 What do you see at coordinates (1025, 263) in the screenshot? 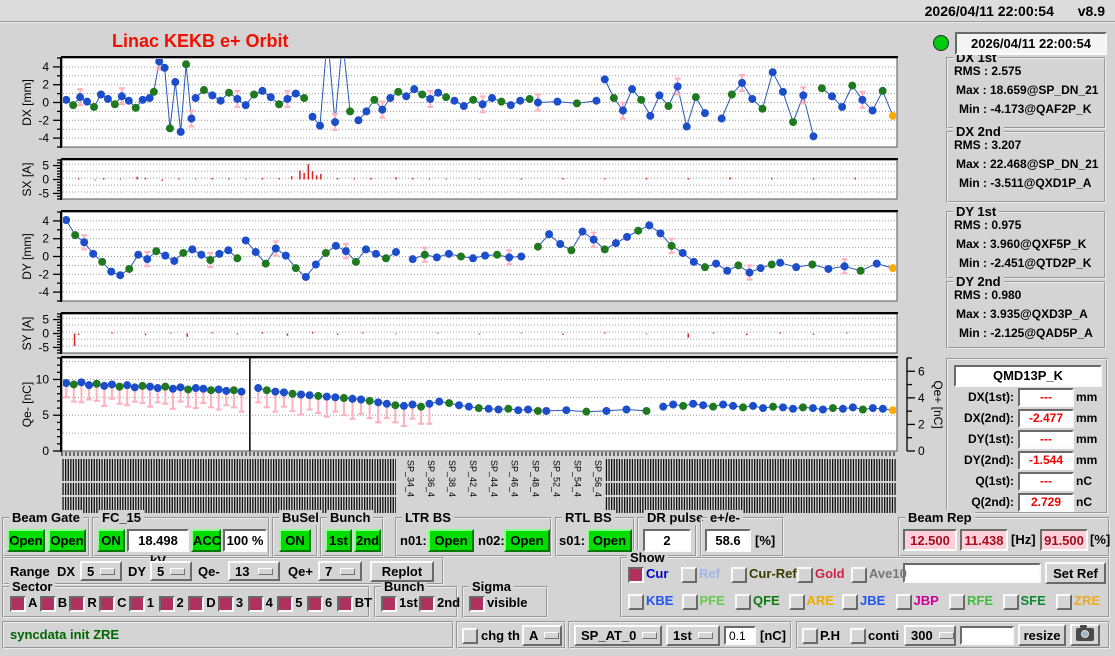
I see `stats-dy1-min: Min : -2.451@QTD2P_K` at bounding box center [1025, 263].